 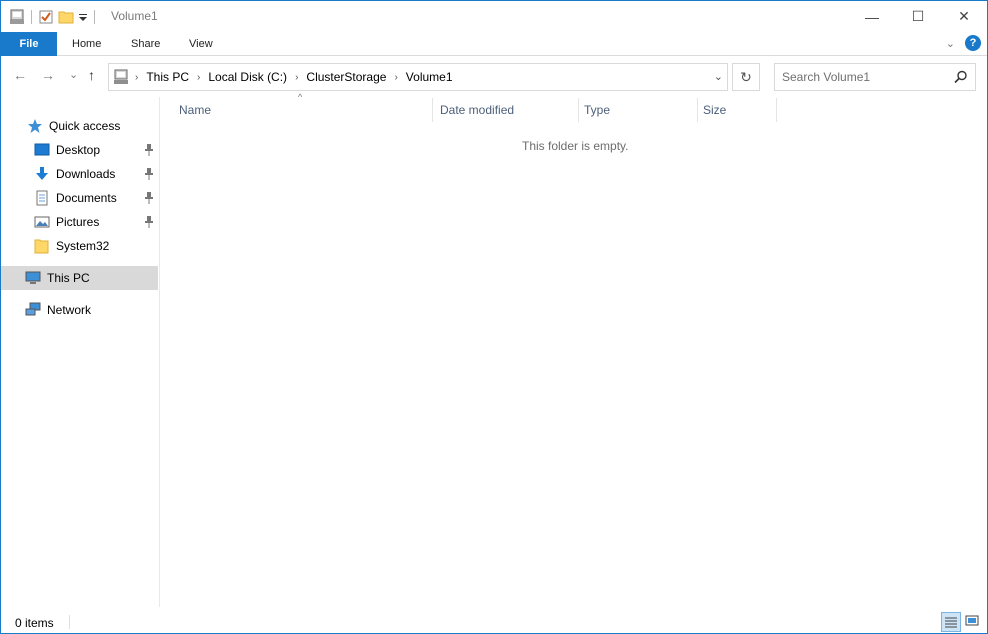 I want to click on expand-ribbon-icon: ⌄, so click(x=950, y=43).